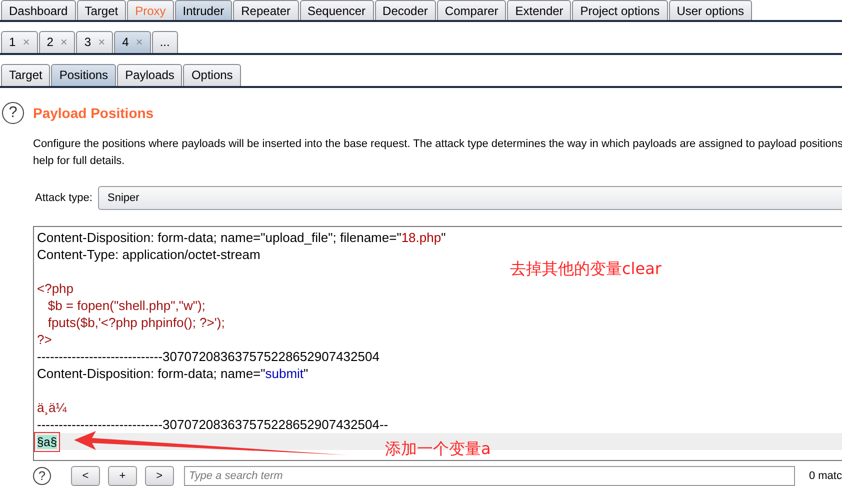 Image resolution: width=842 pixels, height=486 pixels. Describe the element at coordinates (79, 161) in the screenshot. I see `description-text: help for full details.` at that location.